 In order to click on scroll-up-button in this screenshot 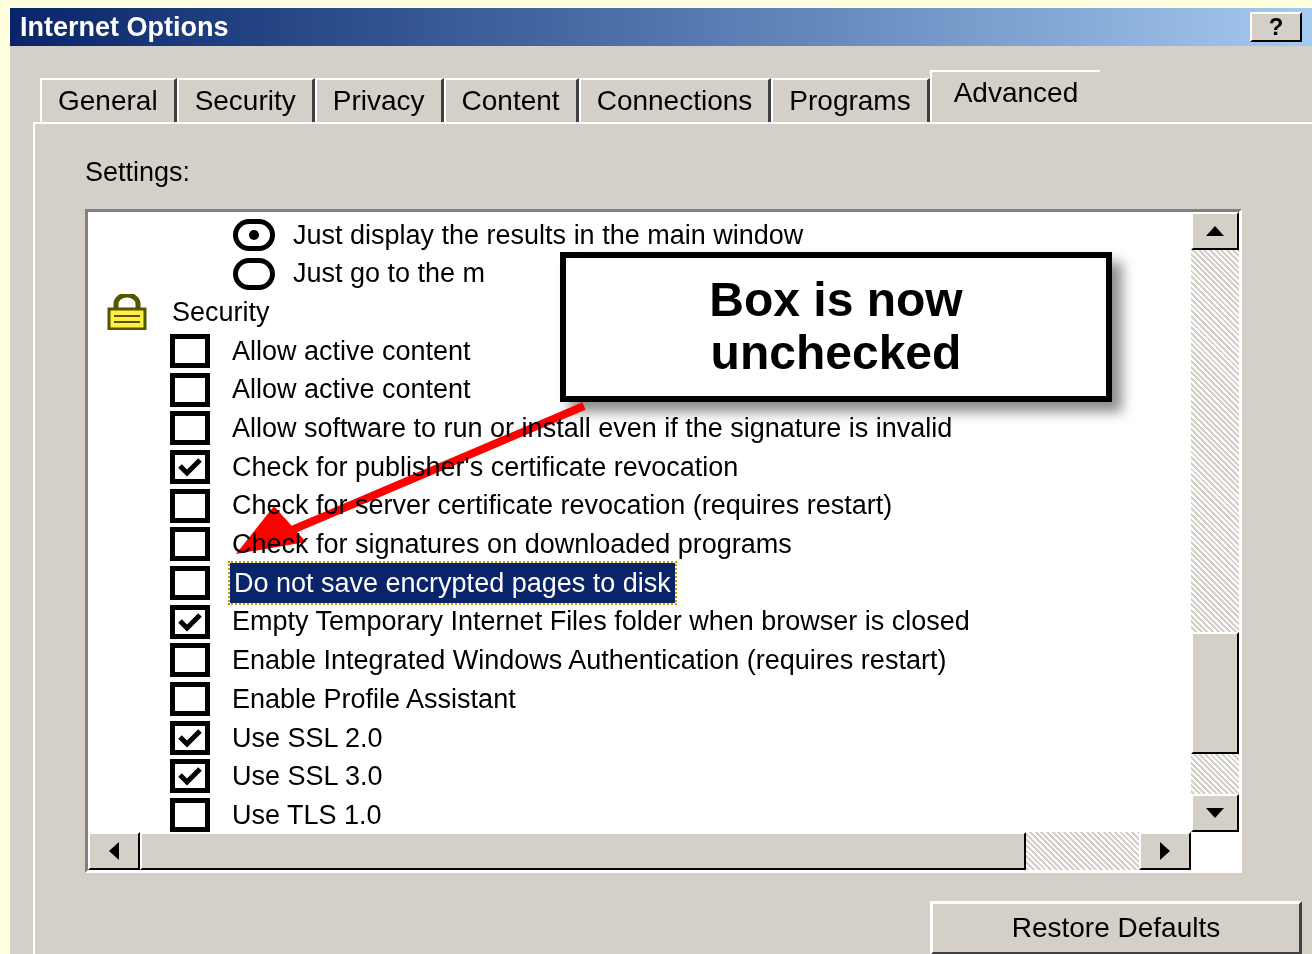, I will do `click(1215, 230)`.